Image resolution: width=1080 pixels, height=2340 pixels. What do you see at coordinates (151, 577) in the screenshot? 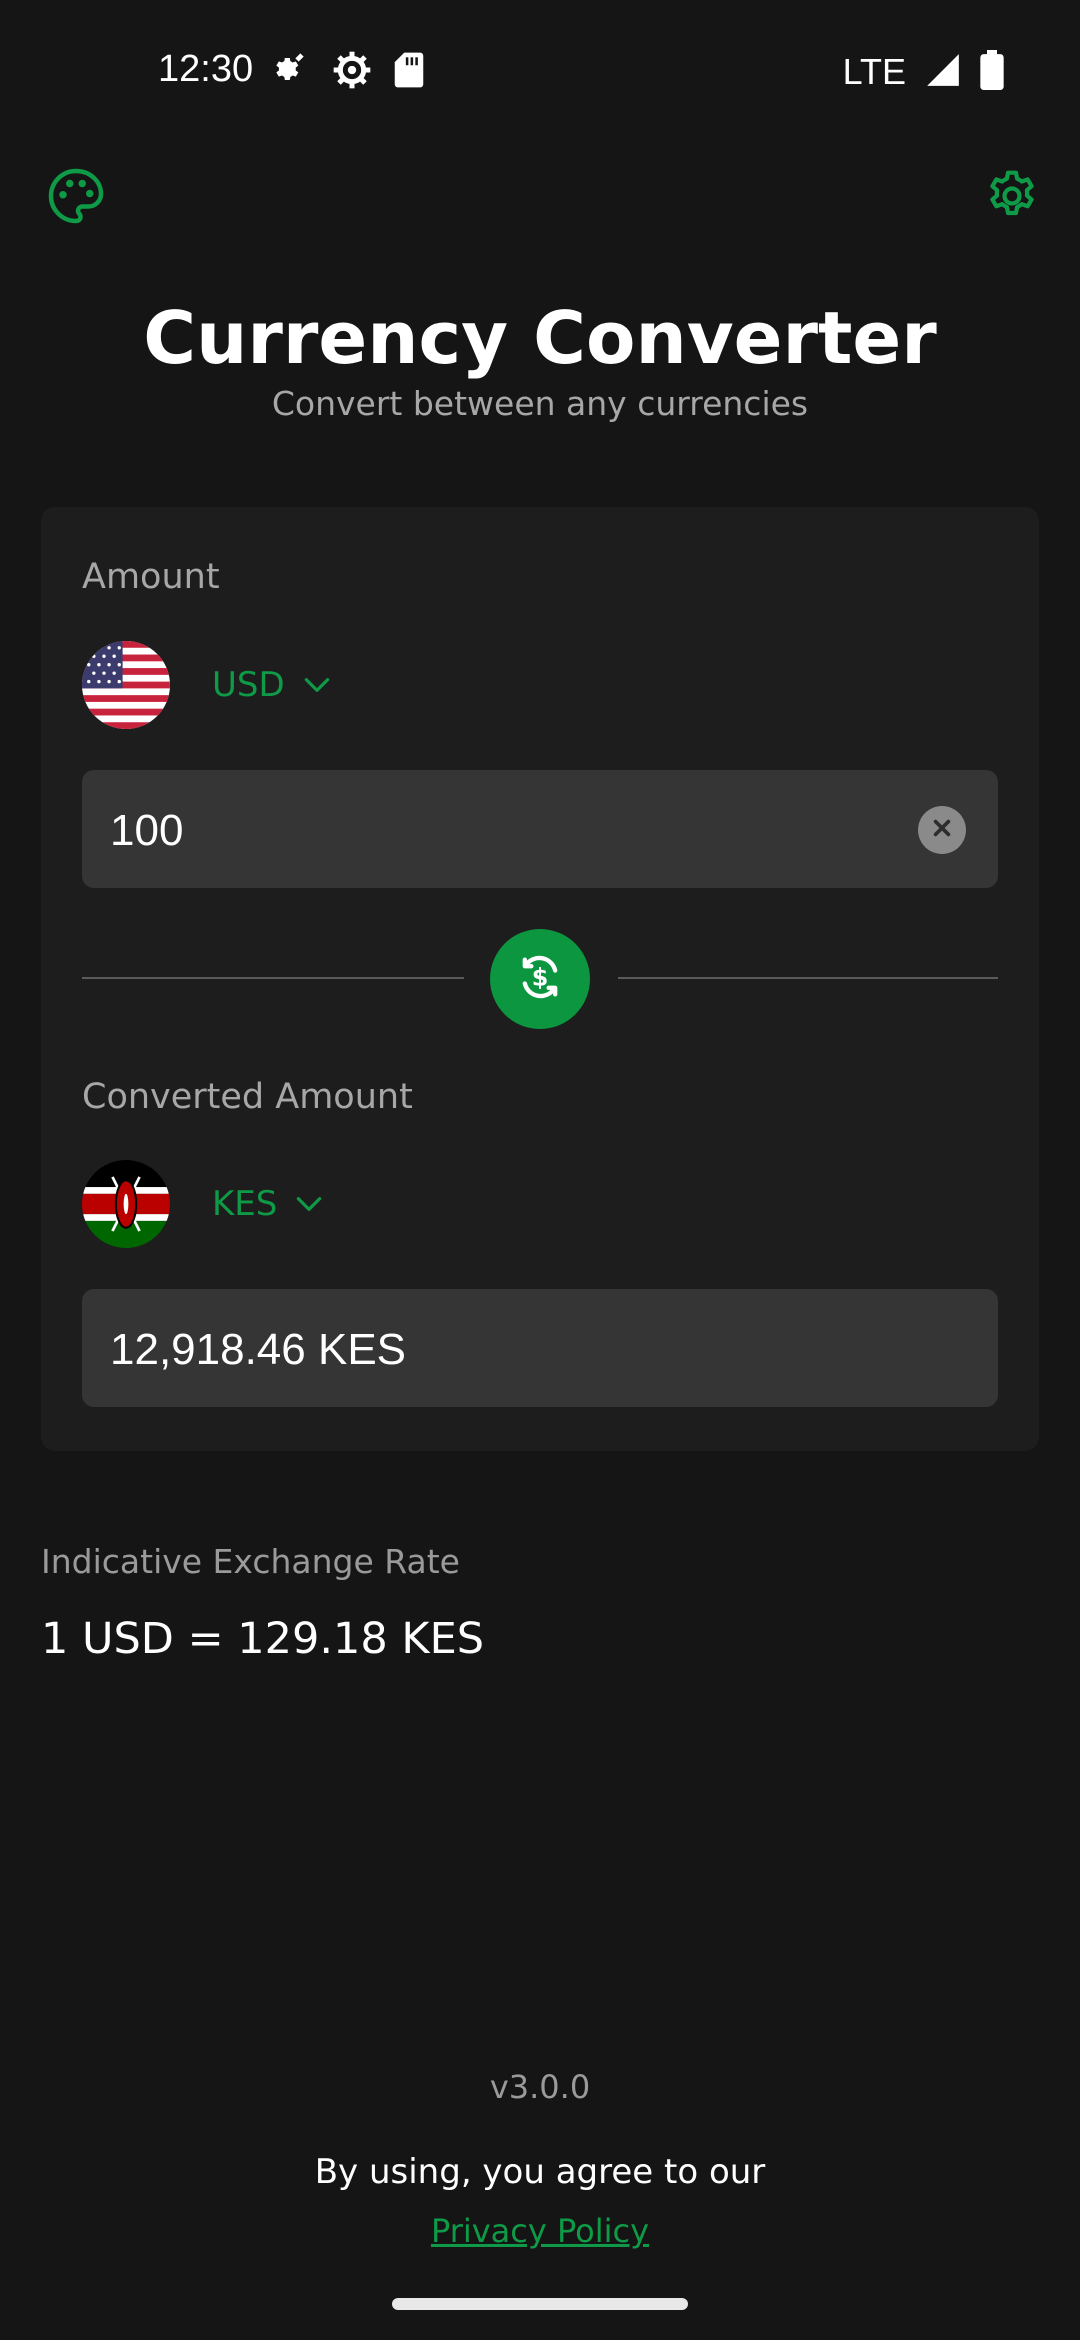
I see `amount-label: Amount` at bounding box center [151, 577].